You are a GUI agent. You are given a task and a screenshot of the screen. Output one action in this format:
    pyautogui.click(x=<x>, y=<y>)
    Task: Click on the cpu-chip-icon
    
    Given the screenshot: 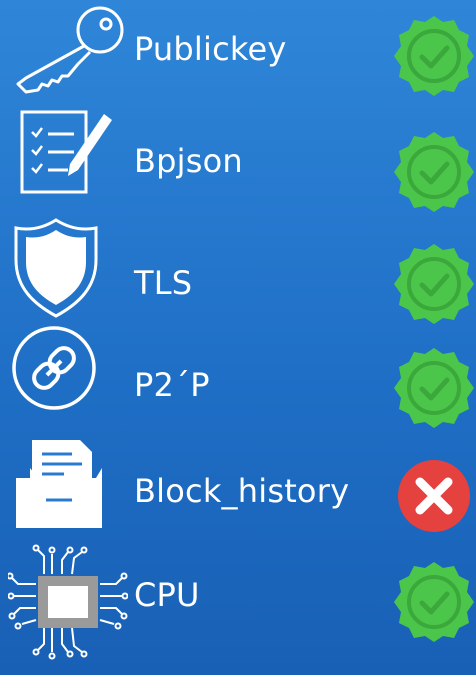 What is the action you would take?
    pyautogui.click(x=68, y=602)
    